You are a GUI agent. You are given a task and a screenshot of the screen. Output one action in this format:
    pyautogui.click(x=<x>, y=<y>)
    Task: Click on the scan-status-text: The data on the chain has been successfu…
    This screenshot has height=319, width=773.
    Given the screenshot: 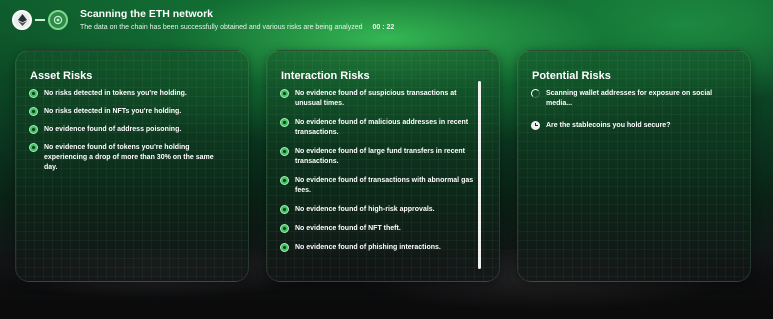 What is the action you would take?
    pyautogui.click(x=237, y=27)
    